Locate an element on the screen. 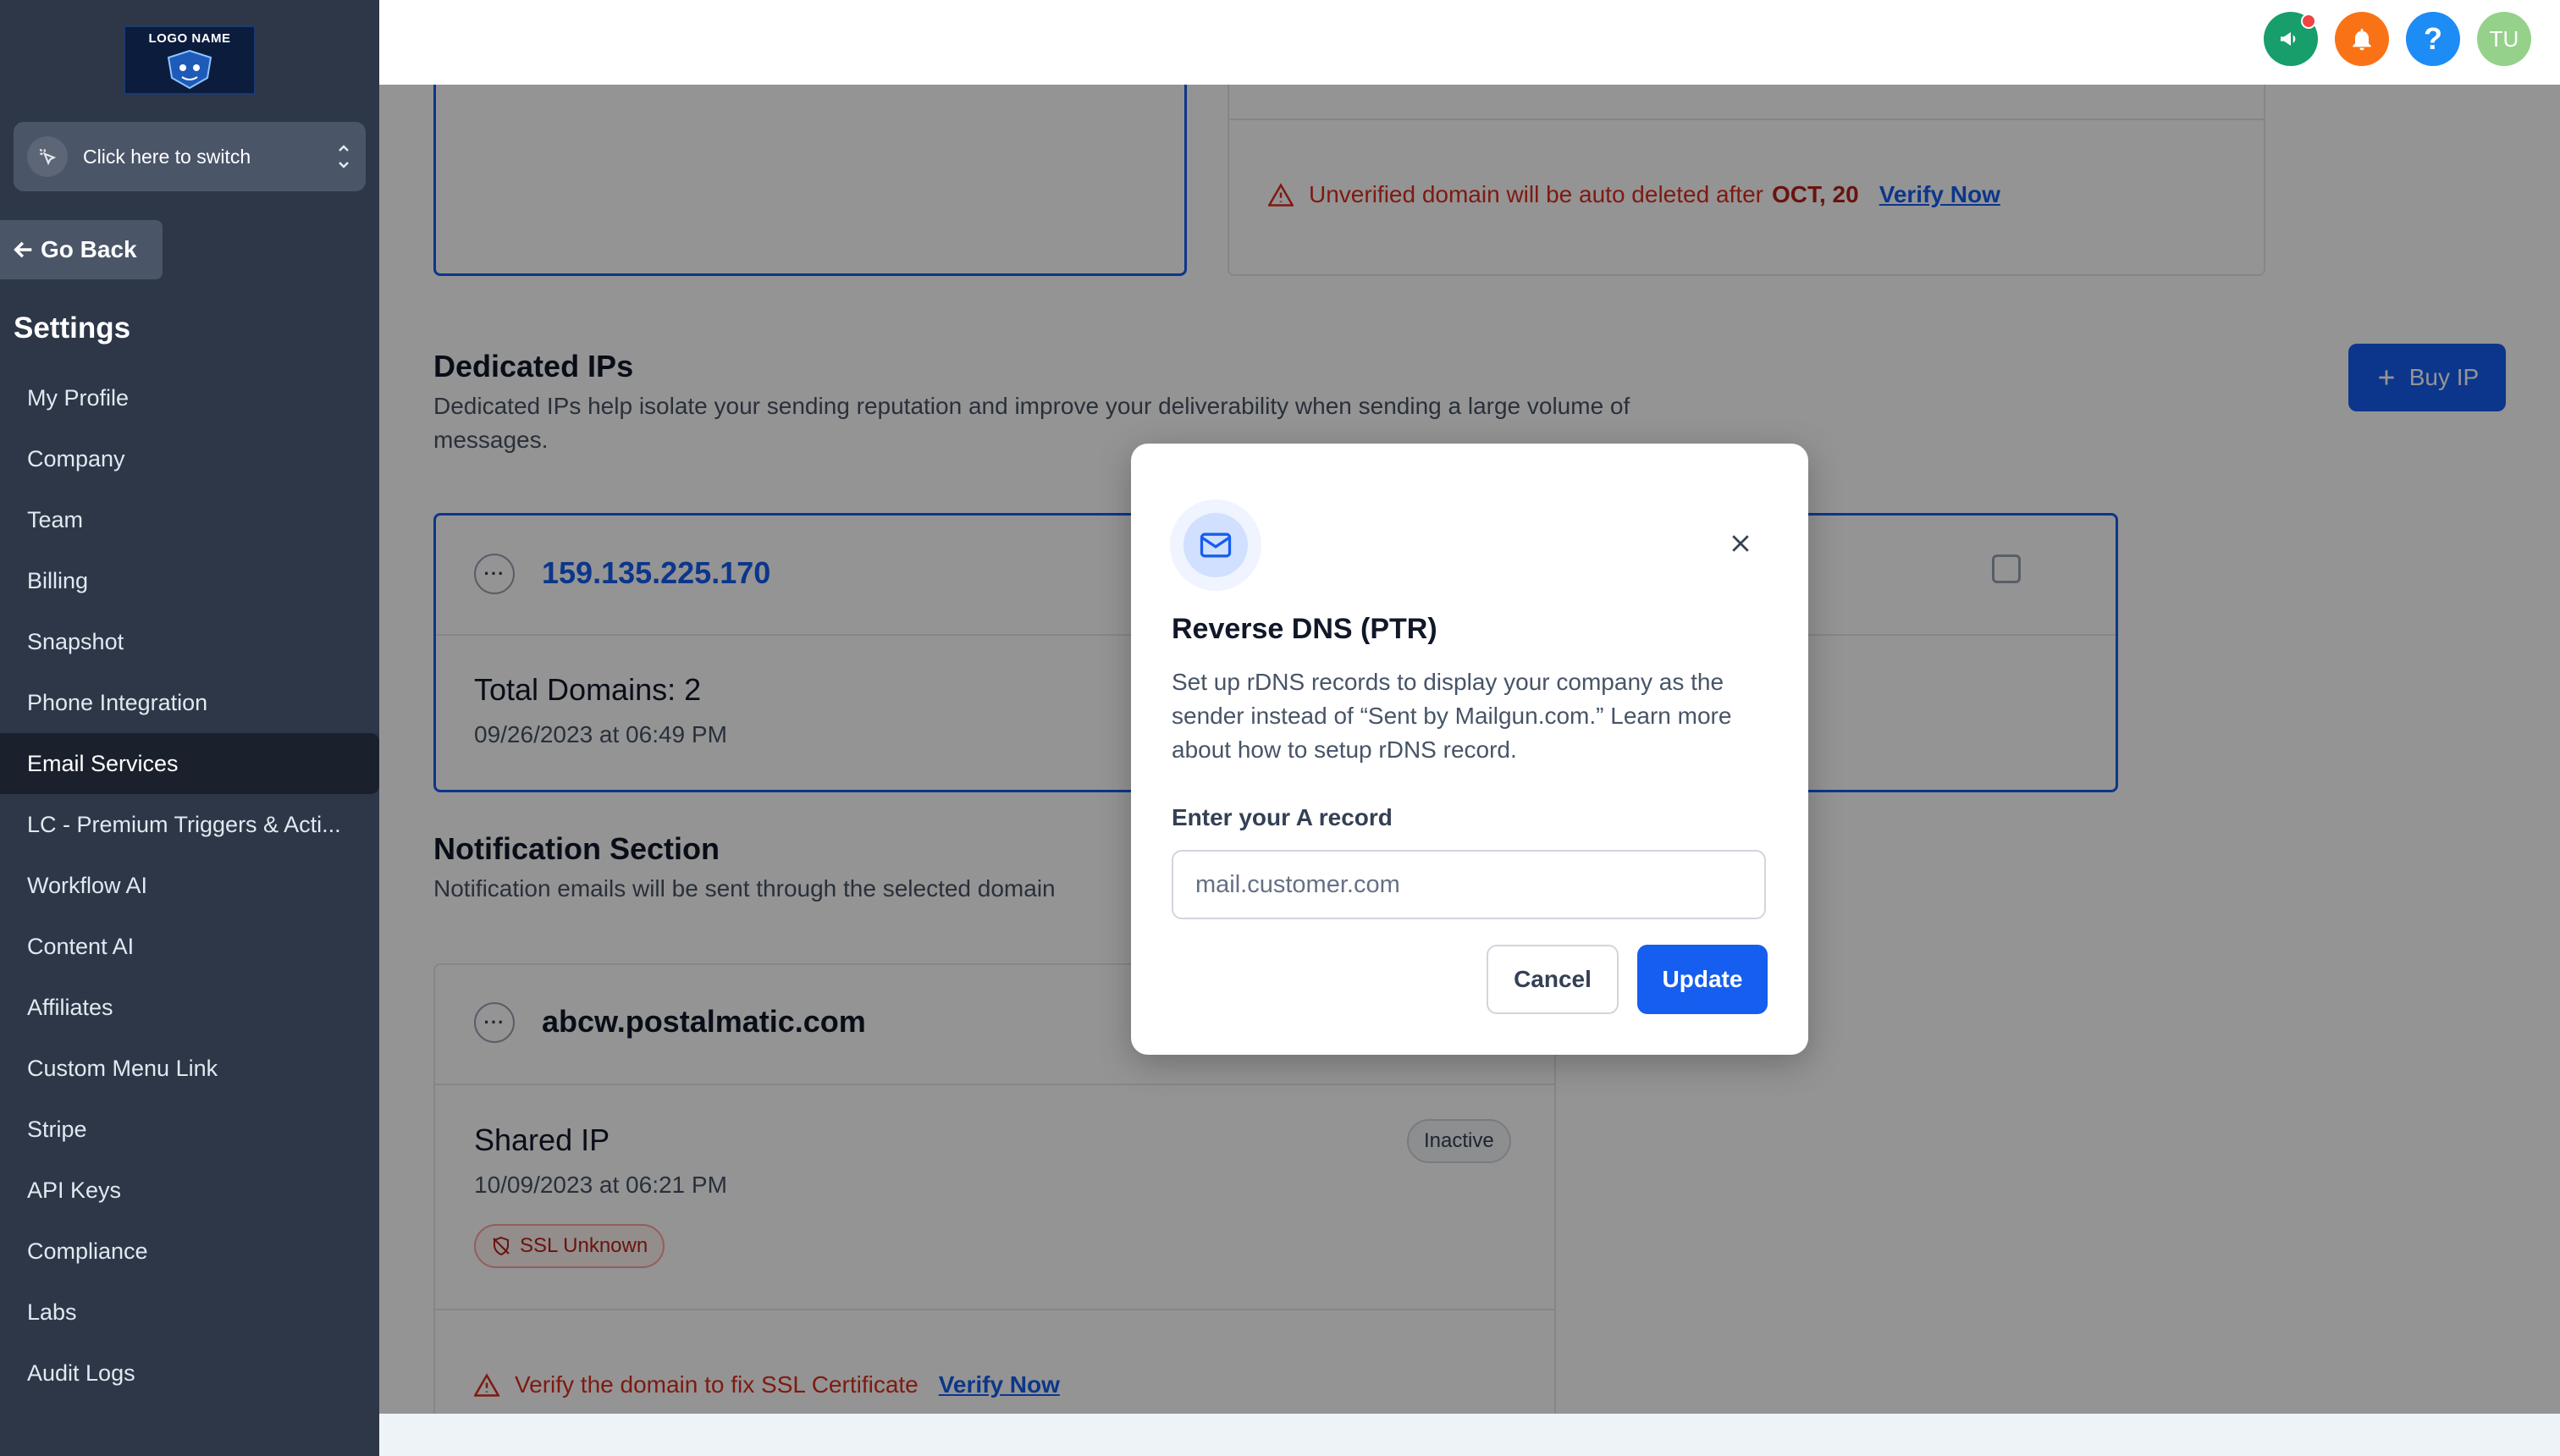 This screenshot has height=1456, width=2560. sidebar-item-my-profile: My Profile is located at coordinates (189, 397).